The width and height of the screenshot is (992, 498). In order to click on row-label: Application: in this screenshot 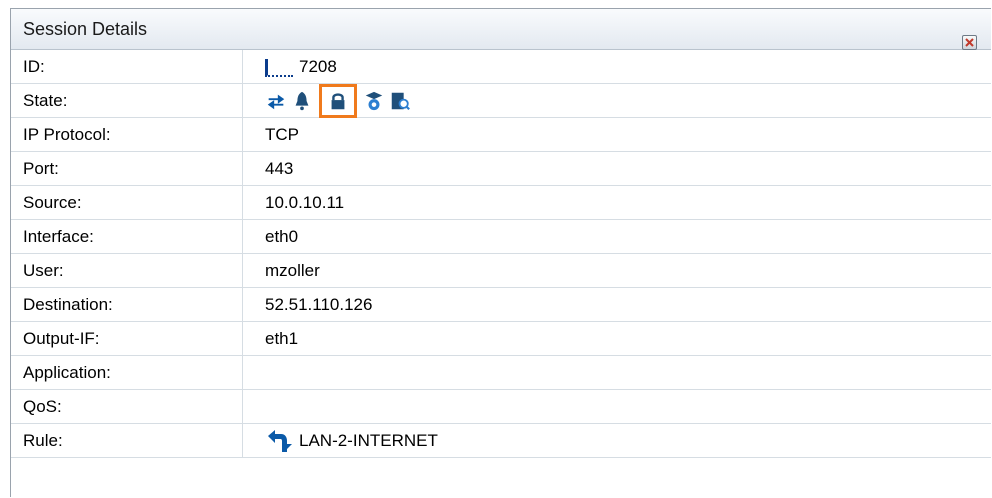, I will do `click(127, 372)`.